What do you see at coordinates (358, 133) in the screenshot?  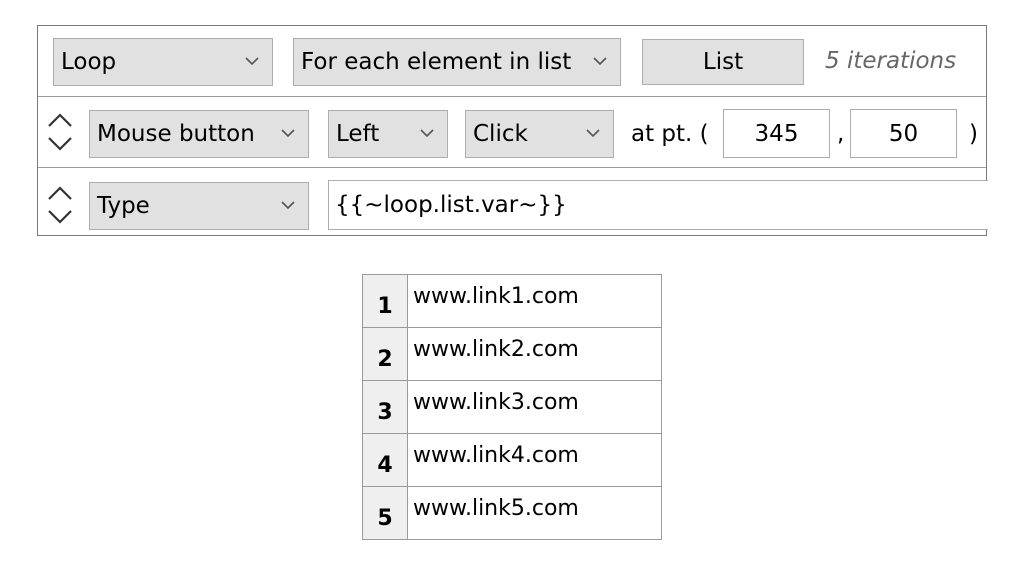 I see `mouse-button-label: Left` at bounding box center [358, 133].